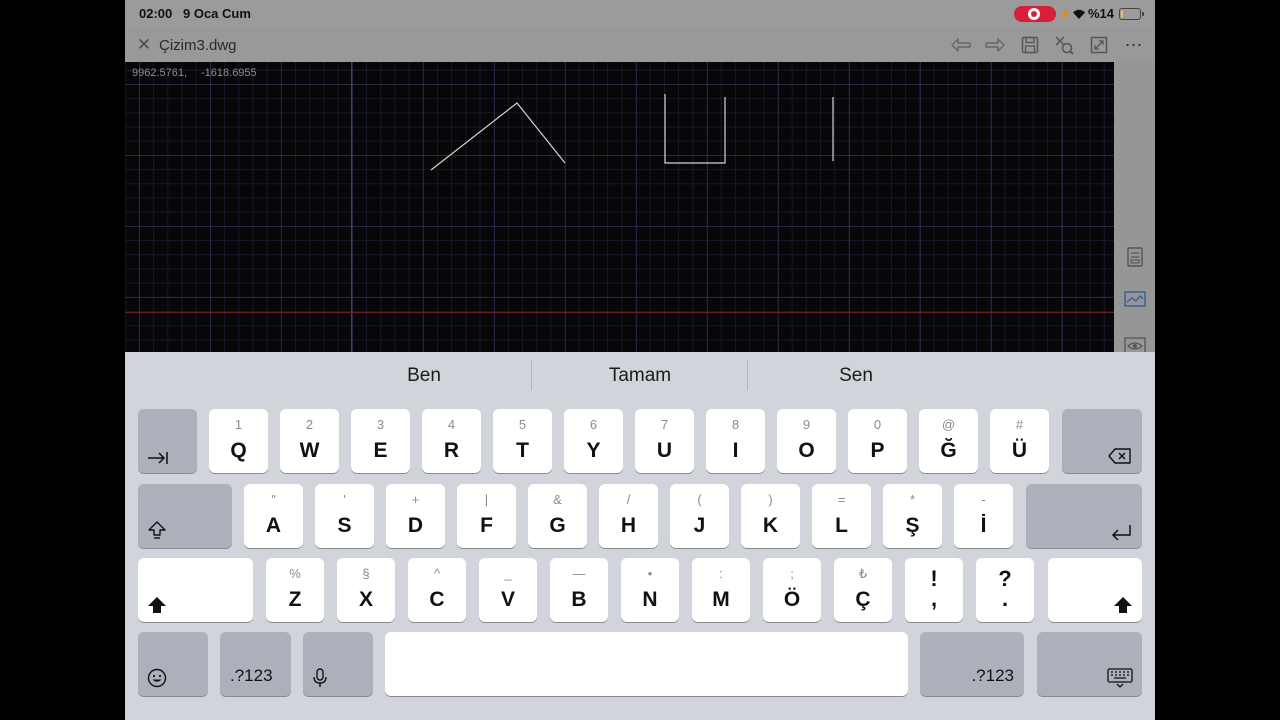  Describe the element at coordinates (344, 525) in the screenshot. I see `key-label: S` at that location.